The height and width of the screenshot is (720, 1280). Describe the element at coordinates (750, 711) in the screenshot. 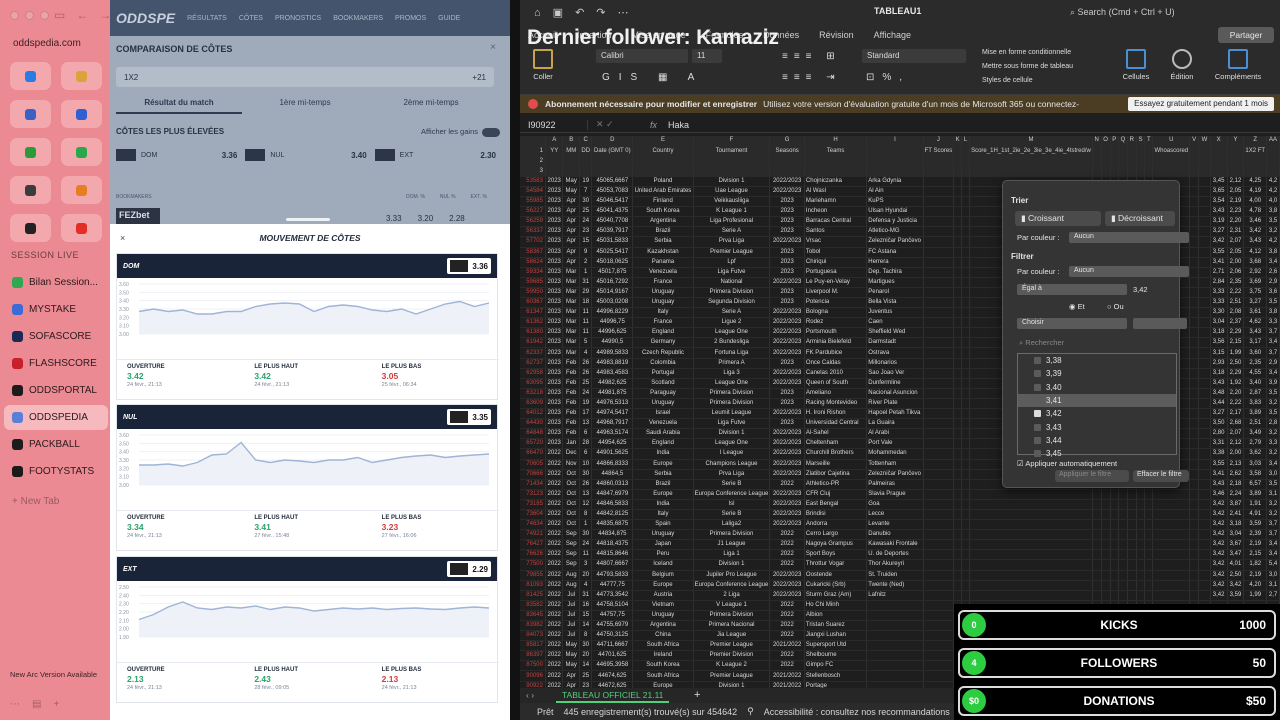

I see `accessibility-icon: ⚲` at that location.